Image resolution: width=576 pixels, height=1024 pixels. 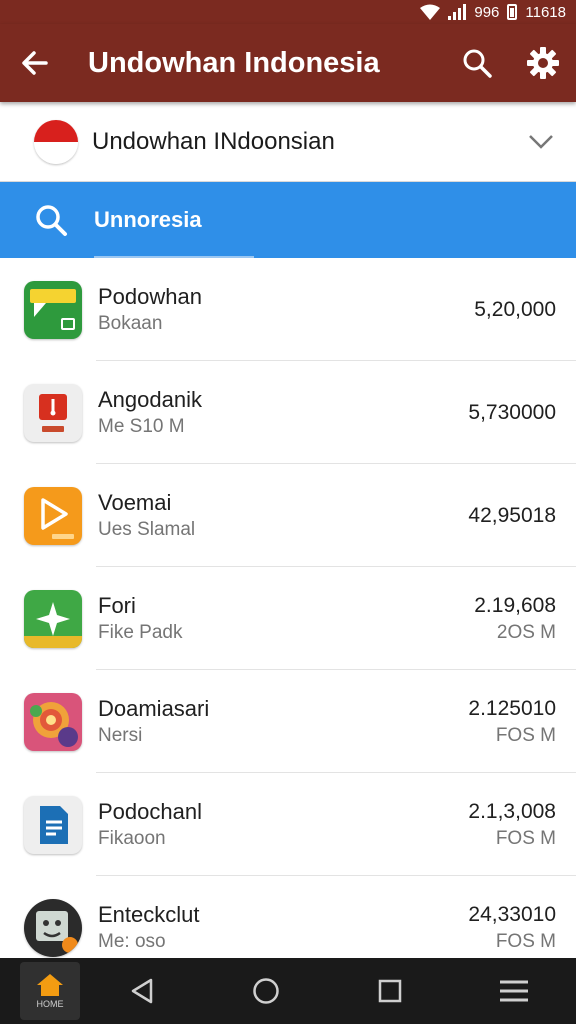 I want to click on app-subtitle: Fikaoon, so click(x=132, y=838).